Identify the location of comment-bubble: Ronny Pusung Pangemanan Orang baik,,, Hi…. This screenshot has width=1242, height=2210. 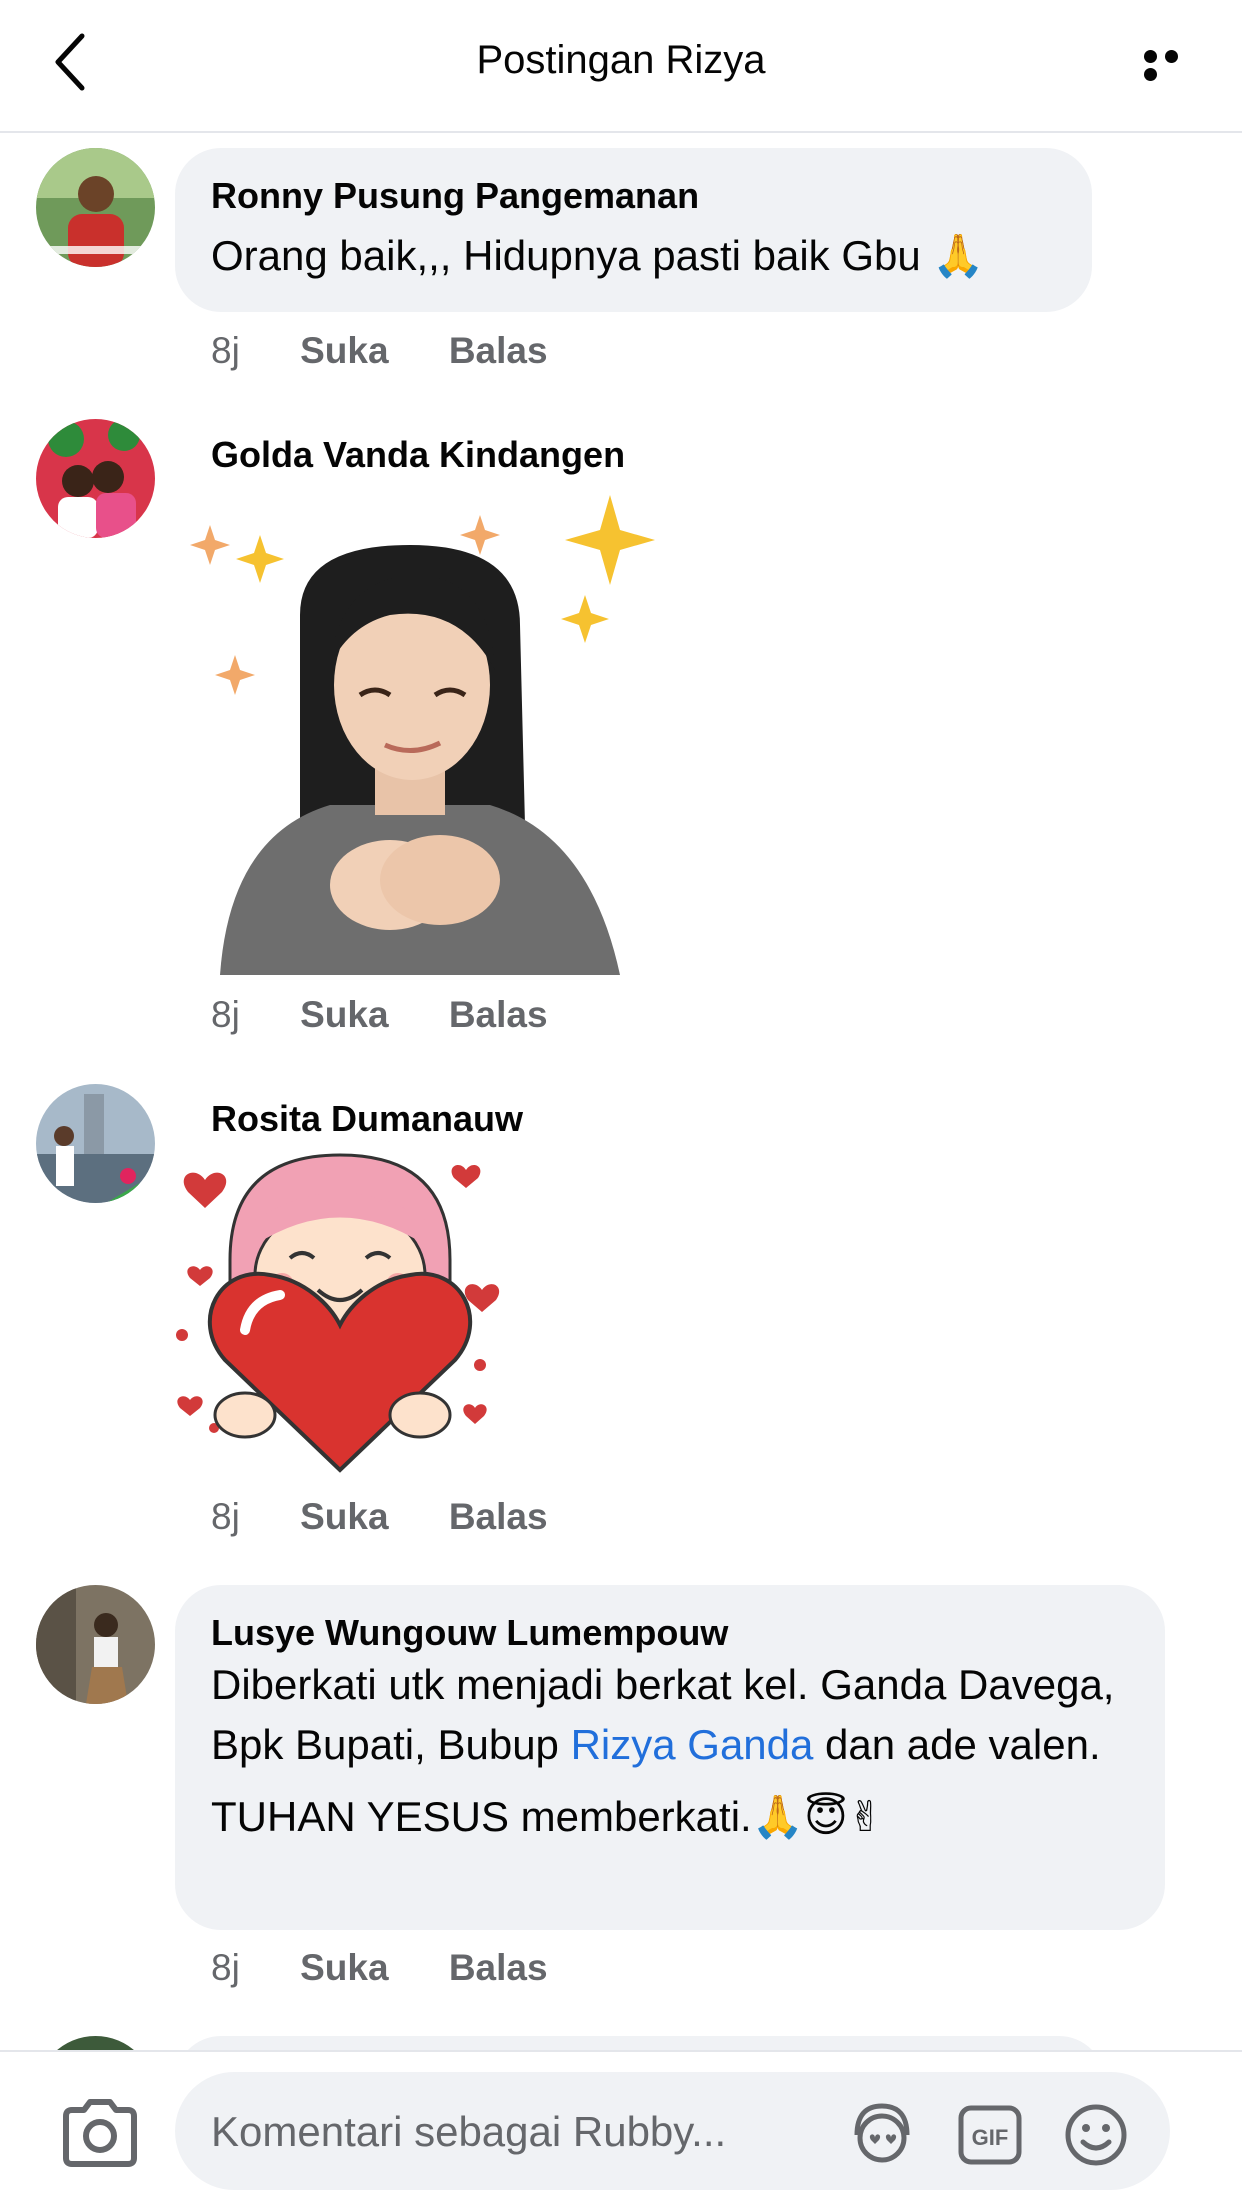
(633, 230).